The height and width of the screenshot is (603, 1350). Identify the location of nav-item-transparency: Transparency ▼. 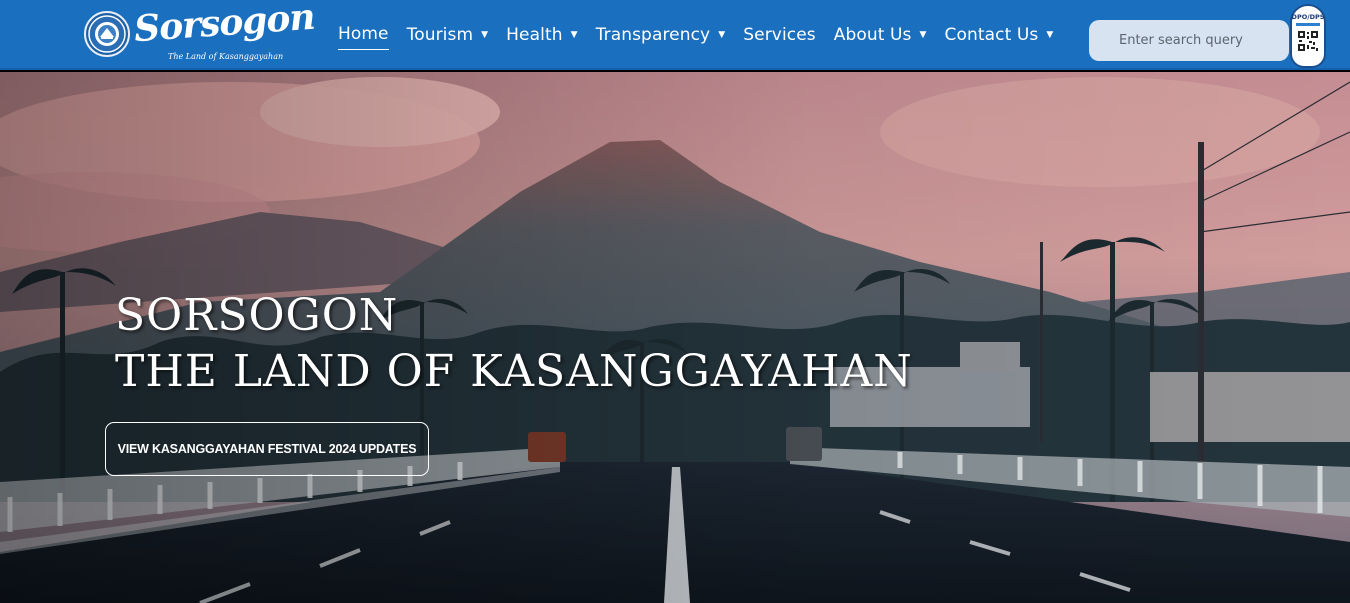
(661, 35).